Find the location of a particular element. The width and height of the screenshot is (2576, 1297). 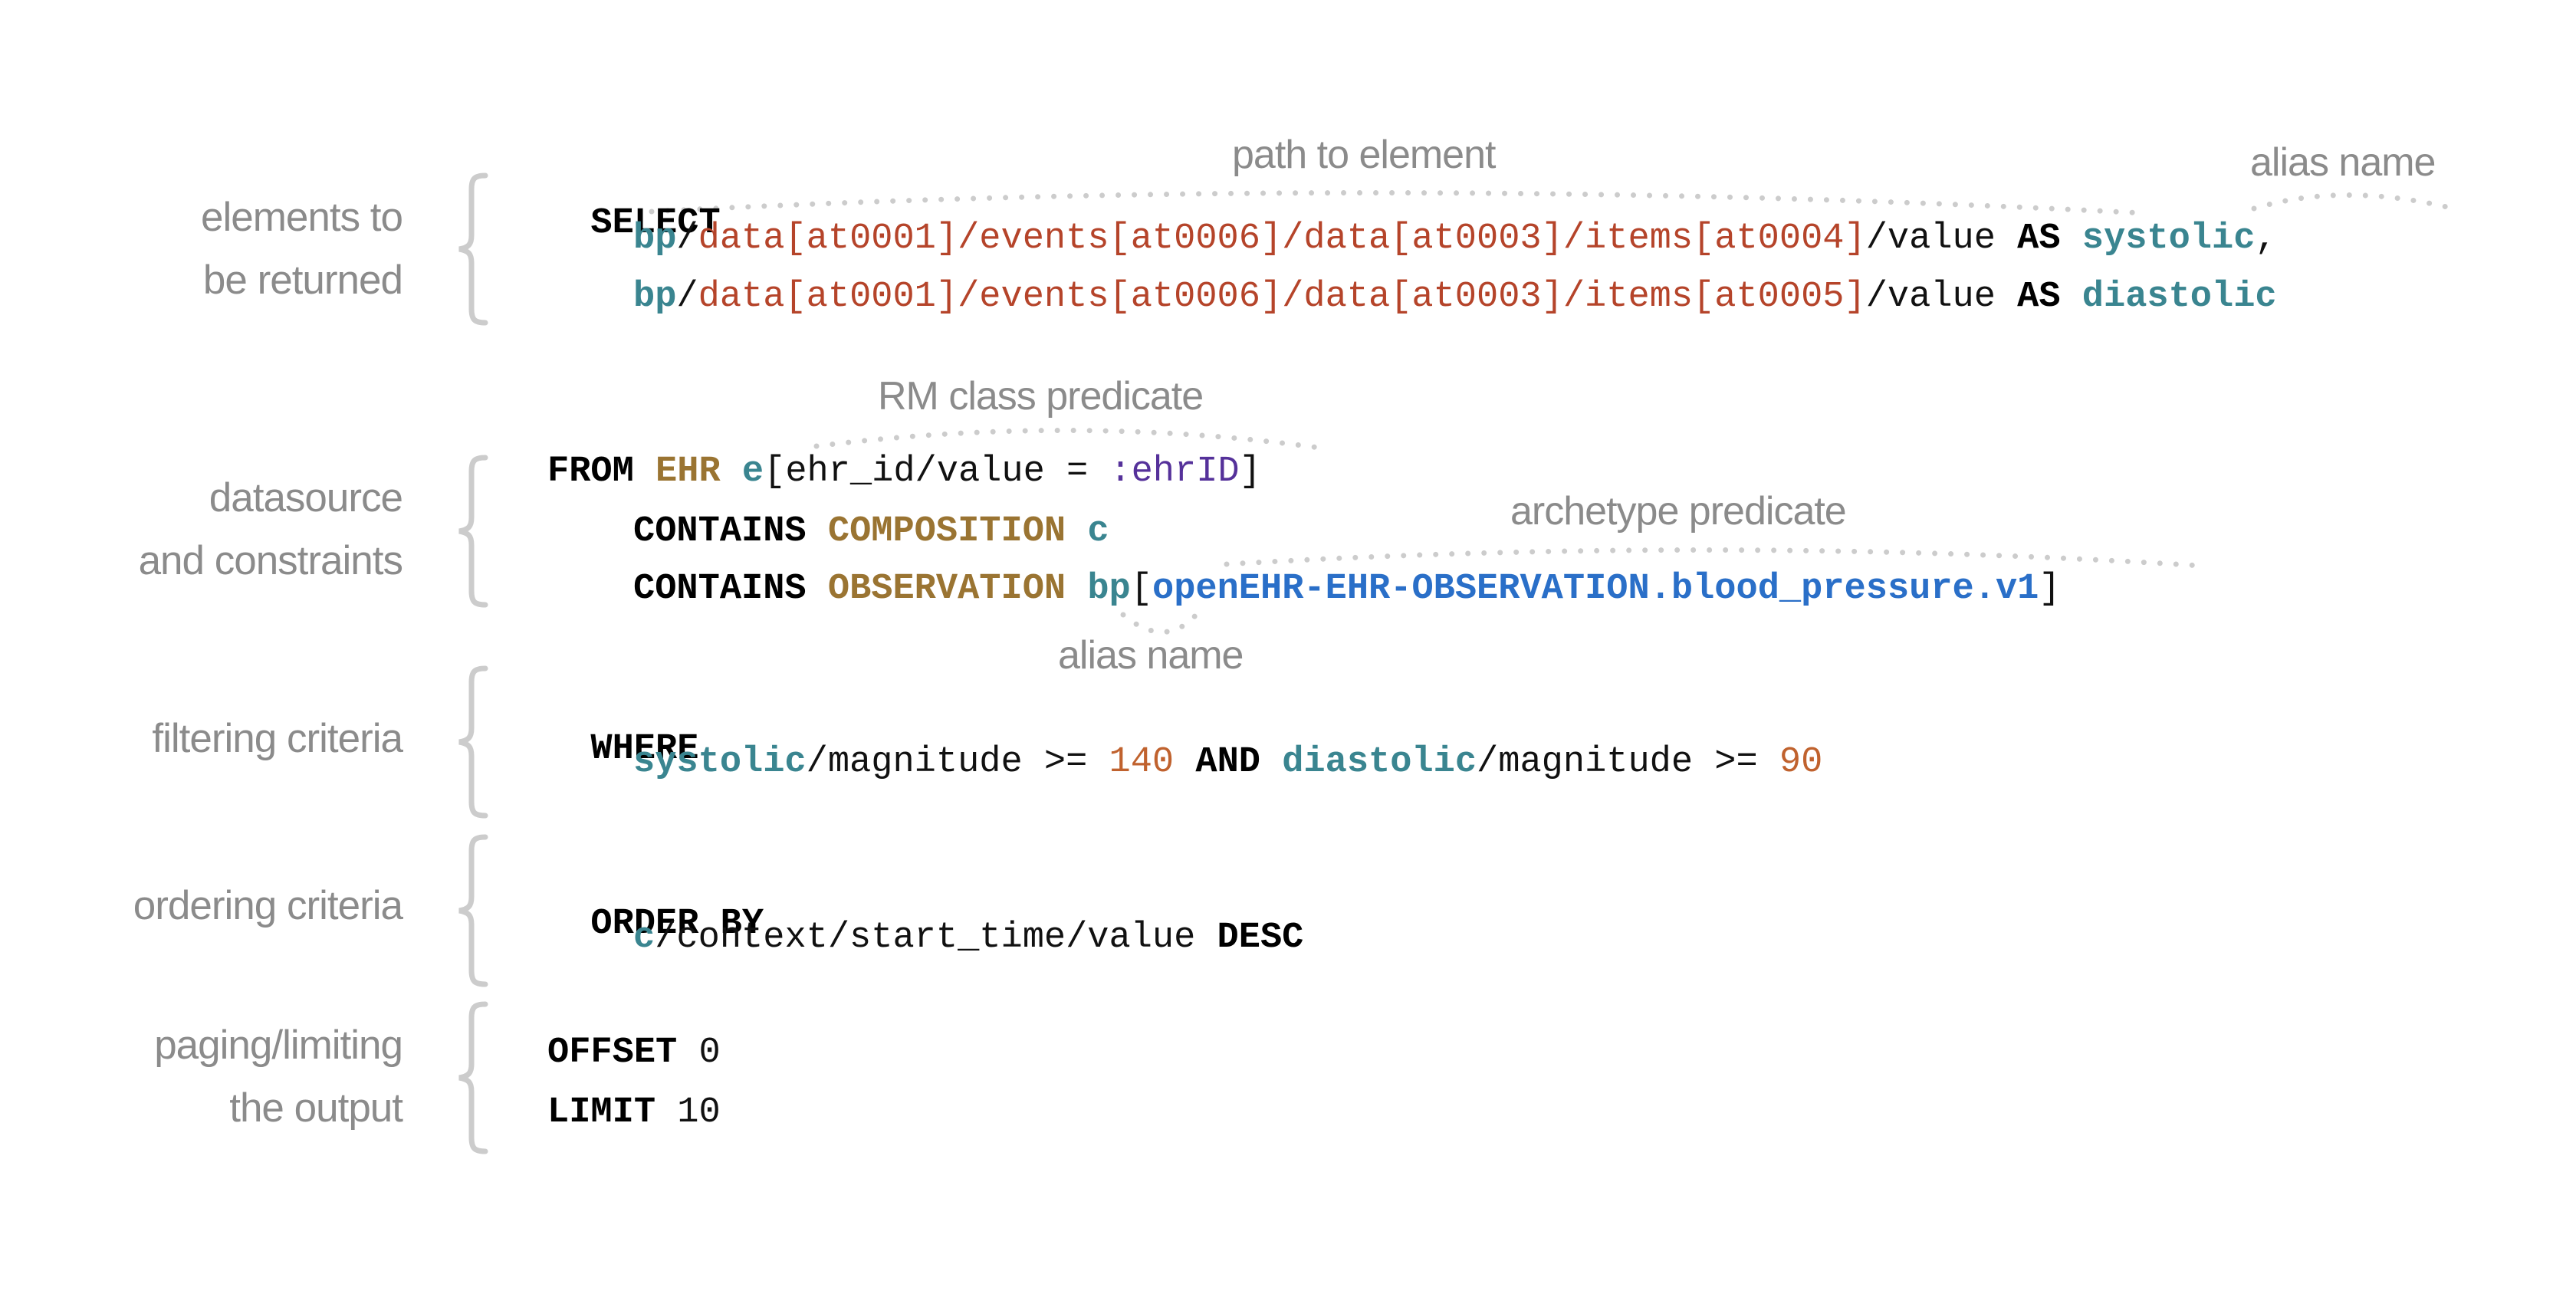

keyword-limit: LIMIT is located at coordinates (602, 1112).